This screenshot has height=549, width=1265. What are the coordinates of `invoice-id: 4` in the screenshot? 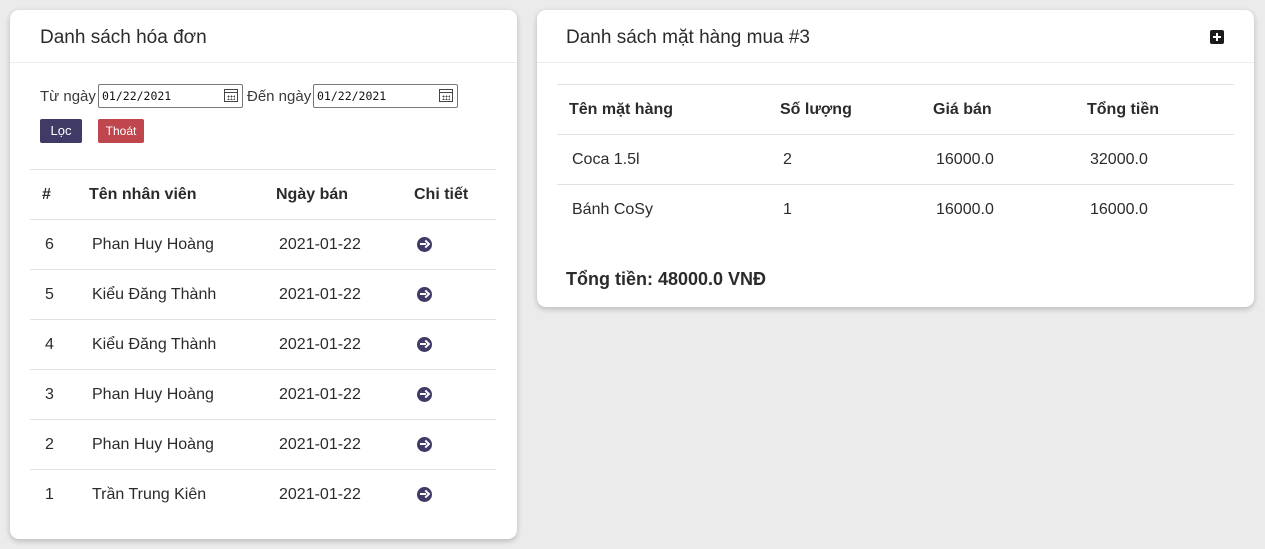 It's located at (49, 344).